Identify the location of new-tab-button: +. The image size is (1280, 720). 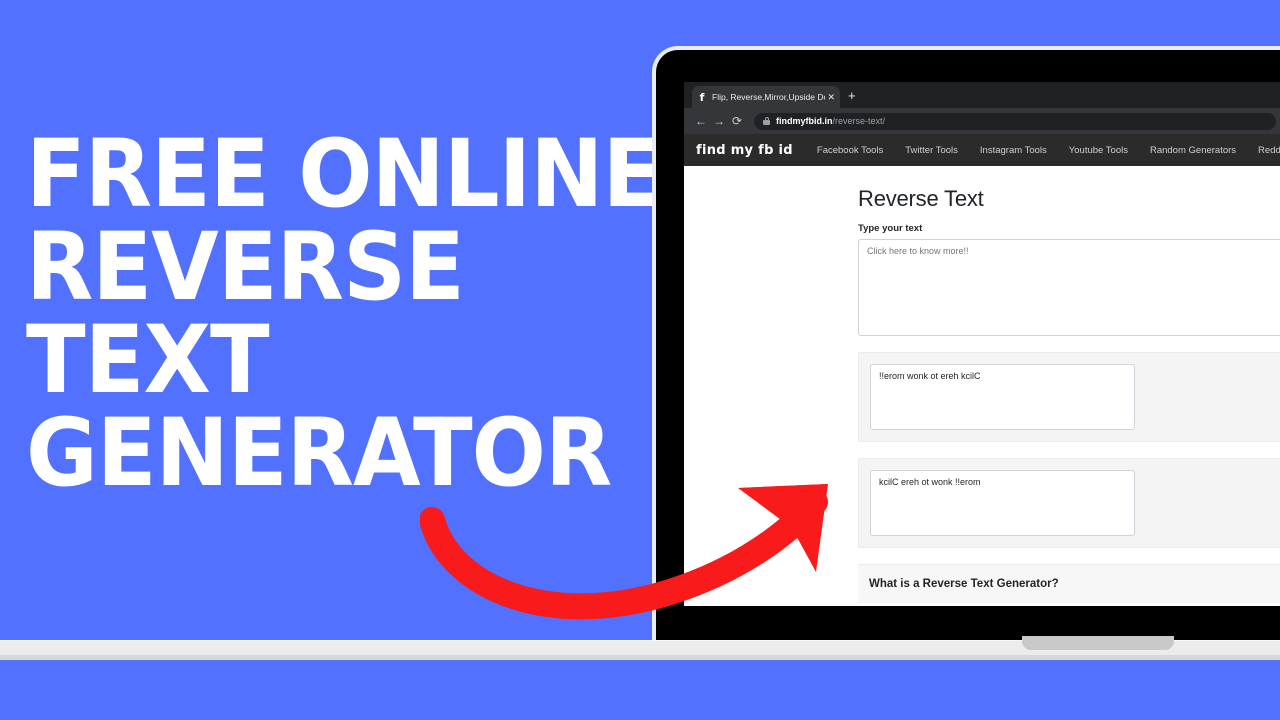
(852, 95).